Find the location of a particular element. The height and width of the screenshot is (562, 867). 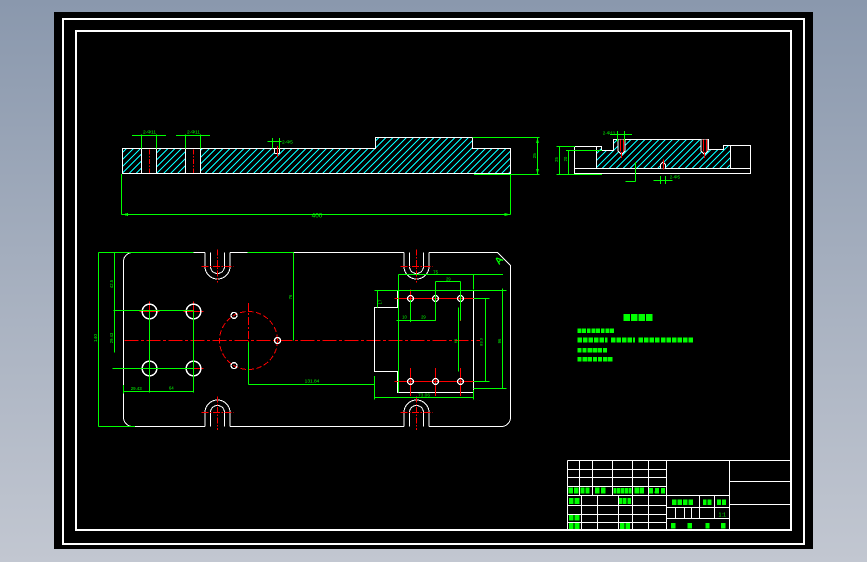

svg-text: 75 is located at coordinates (435, 271).